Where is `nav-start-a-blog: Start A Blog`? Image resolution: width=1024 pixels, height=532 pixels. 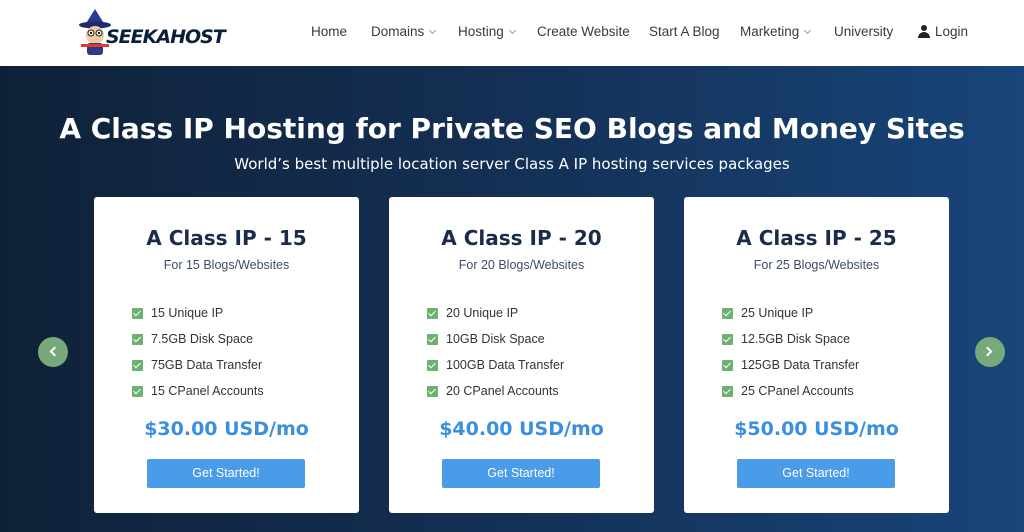 nav-start-a-blog: Start A Blog is located at coordinates (684, 31).